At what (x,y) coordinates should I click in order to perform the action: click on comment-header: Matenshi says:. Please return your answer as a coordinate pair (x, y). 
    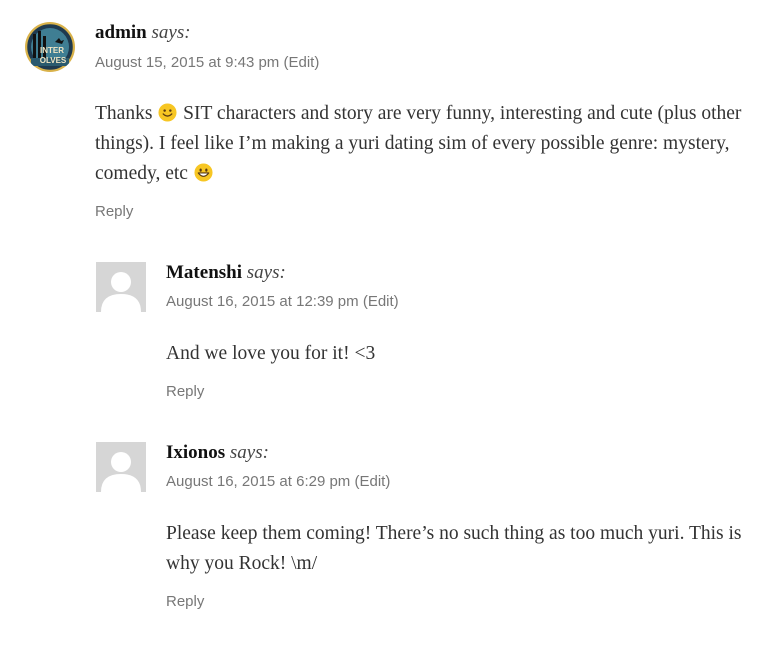
    Looking at the image, I should click on (226, 273).